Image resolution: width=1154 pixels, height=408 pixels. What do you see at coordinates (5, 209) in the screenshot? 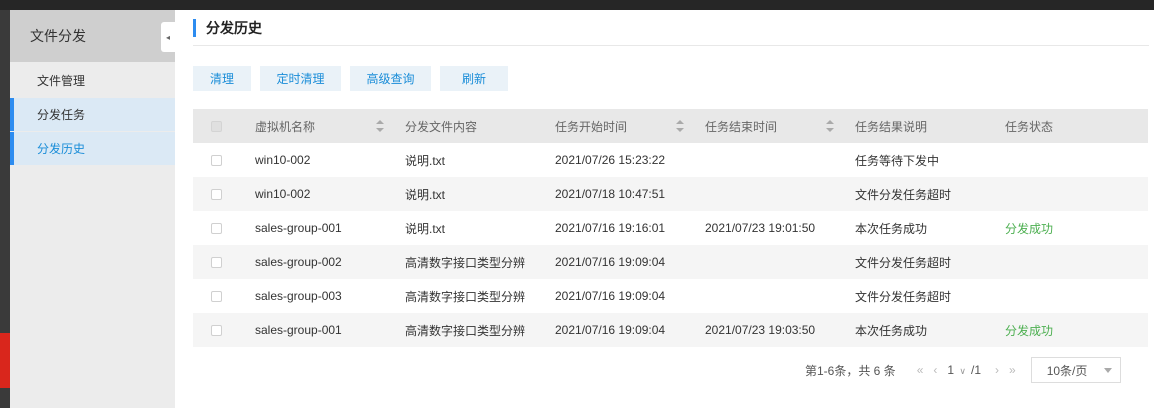
I see `left-edge-strip` at bounding box center [5, 209].